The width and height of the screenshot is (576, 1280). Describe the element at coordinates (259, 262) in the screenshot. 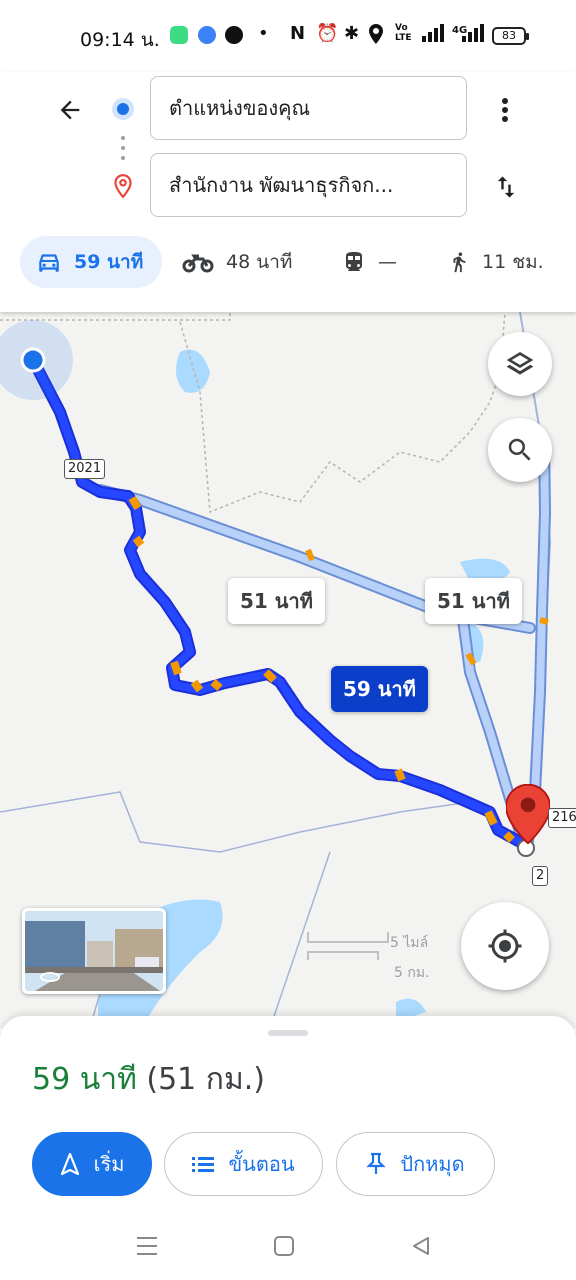

I see `mode-motorcycle-label: 48 นาที` at that location.